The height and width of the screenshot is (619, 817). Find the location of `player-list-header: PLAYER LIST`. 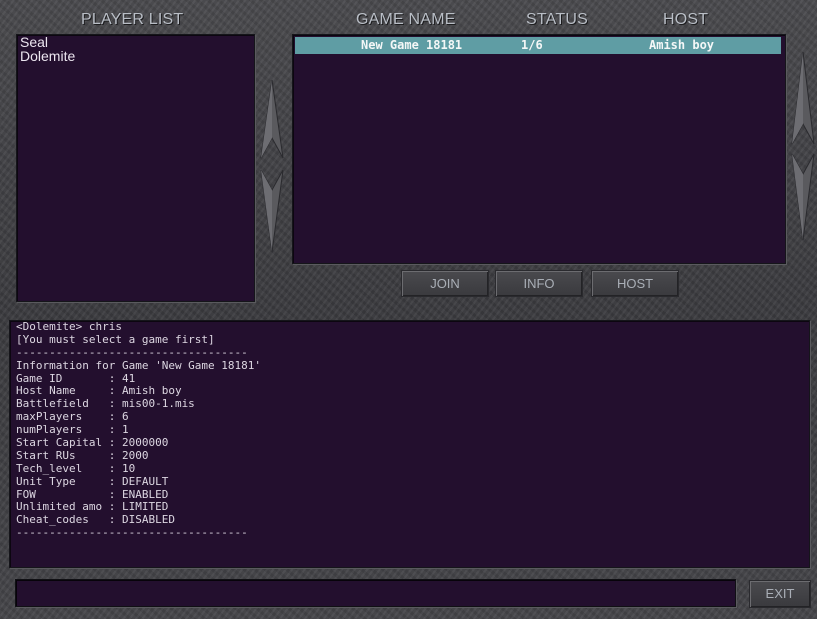

player-list-header: PLAYER LIST is located at coordinates (132, 19).